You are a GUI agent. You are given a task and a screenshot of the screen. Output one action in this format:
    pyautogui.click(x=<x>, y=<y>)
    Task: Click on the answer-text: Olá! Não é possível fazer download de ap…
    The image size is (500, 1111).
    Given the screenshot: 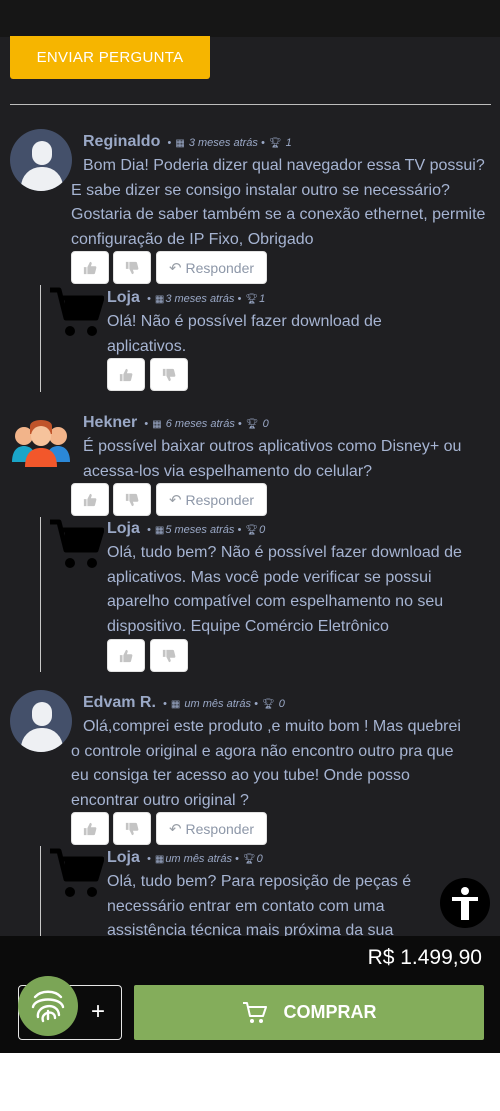 What is the action you would take?
    pyautogui.click(x=244, y=334)
    